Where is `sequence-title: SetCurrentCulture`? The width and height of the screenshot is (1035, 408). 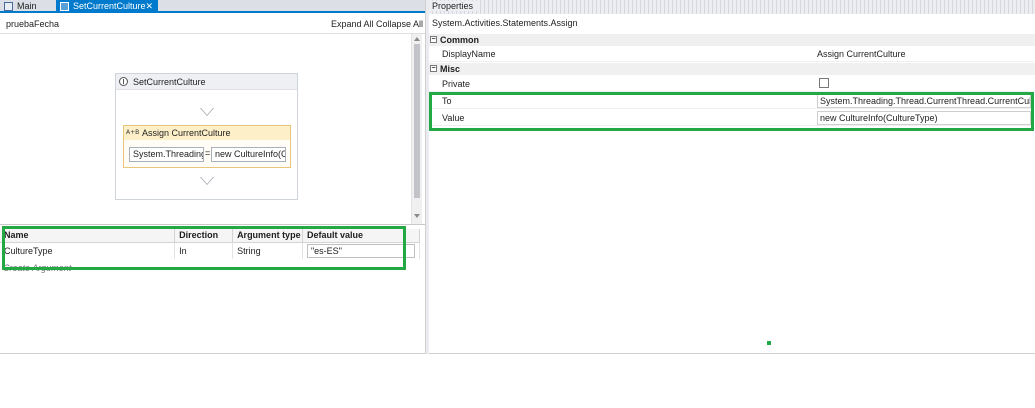
sequence-title: SetCurrentCulture is located at coordinates (169, 82).